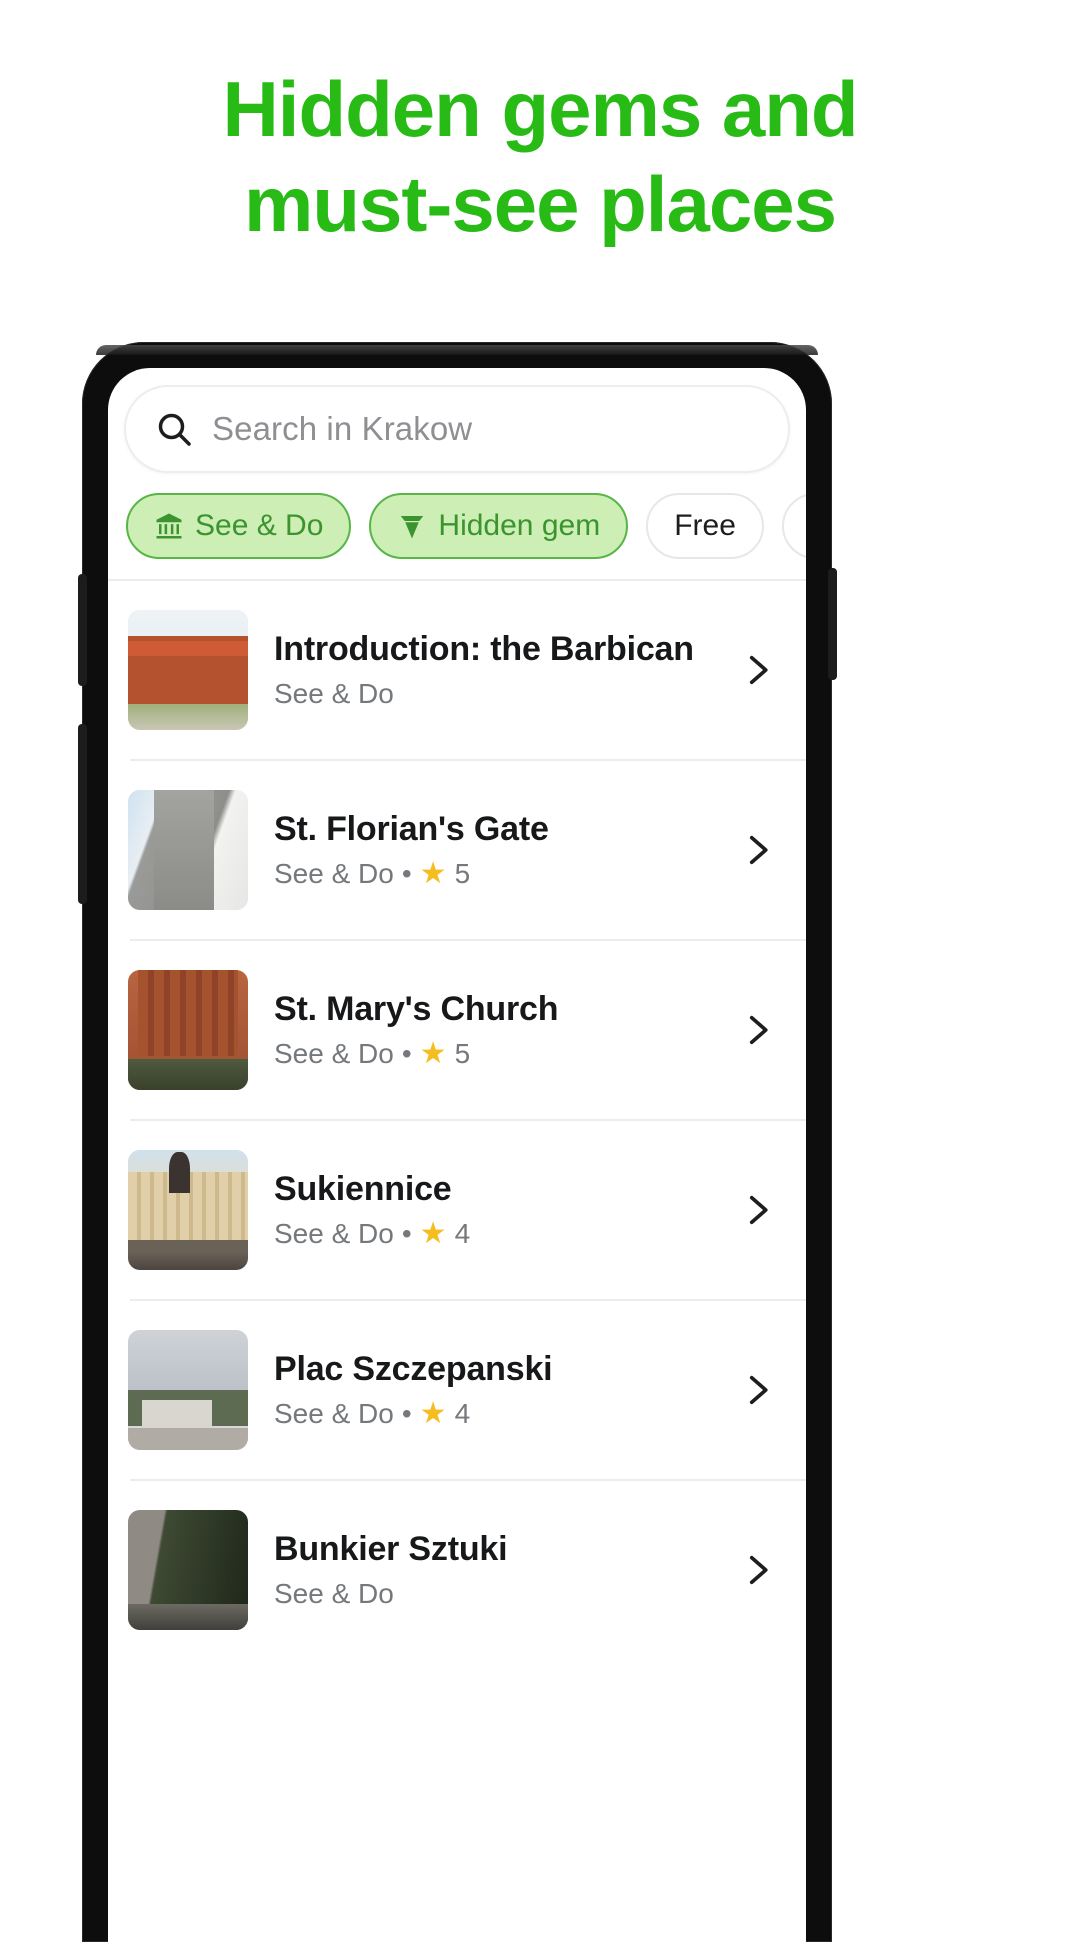 The height and width of the screenshot is (1942, 1080). I want to click on search-input: Search in Krakow, so click(457, 429).